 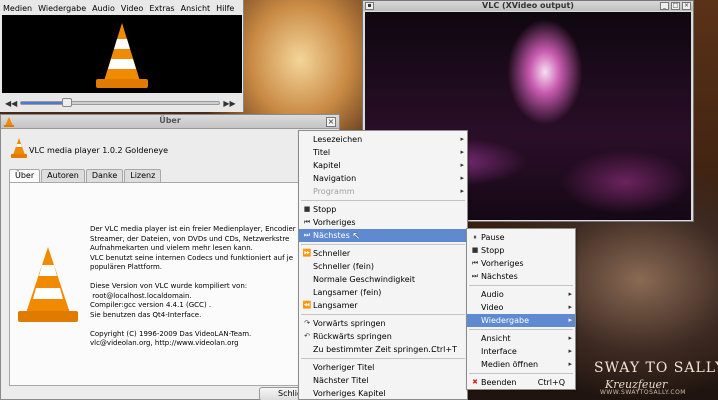 I want to click on menu-item-label: Beenden, so click(x=499, y=382).